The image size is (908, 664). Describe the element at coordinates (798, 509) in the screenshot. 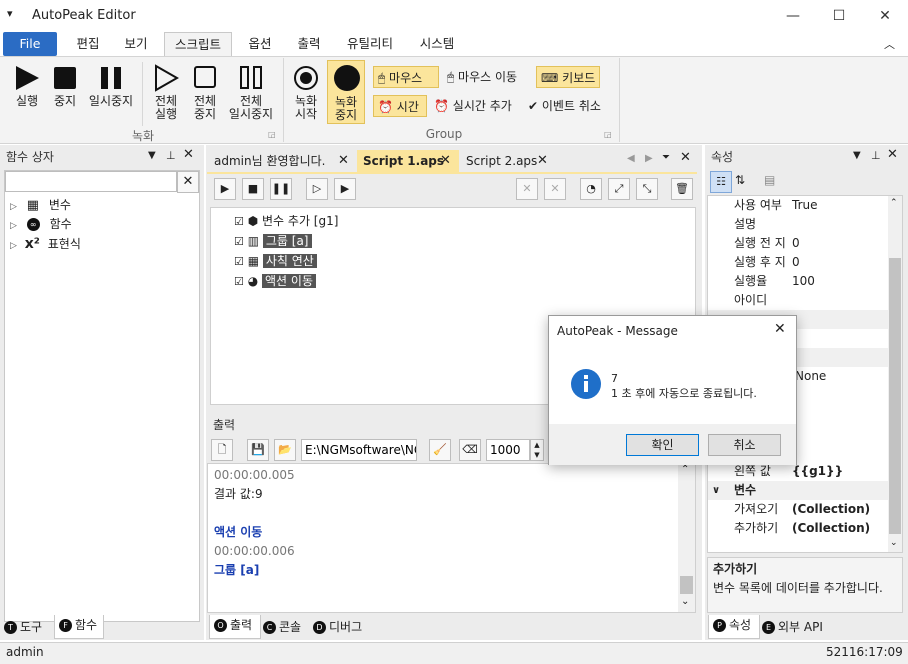

I see `property-row: 가져오기 (Collection)` at that location.